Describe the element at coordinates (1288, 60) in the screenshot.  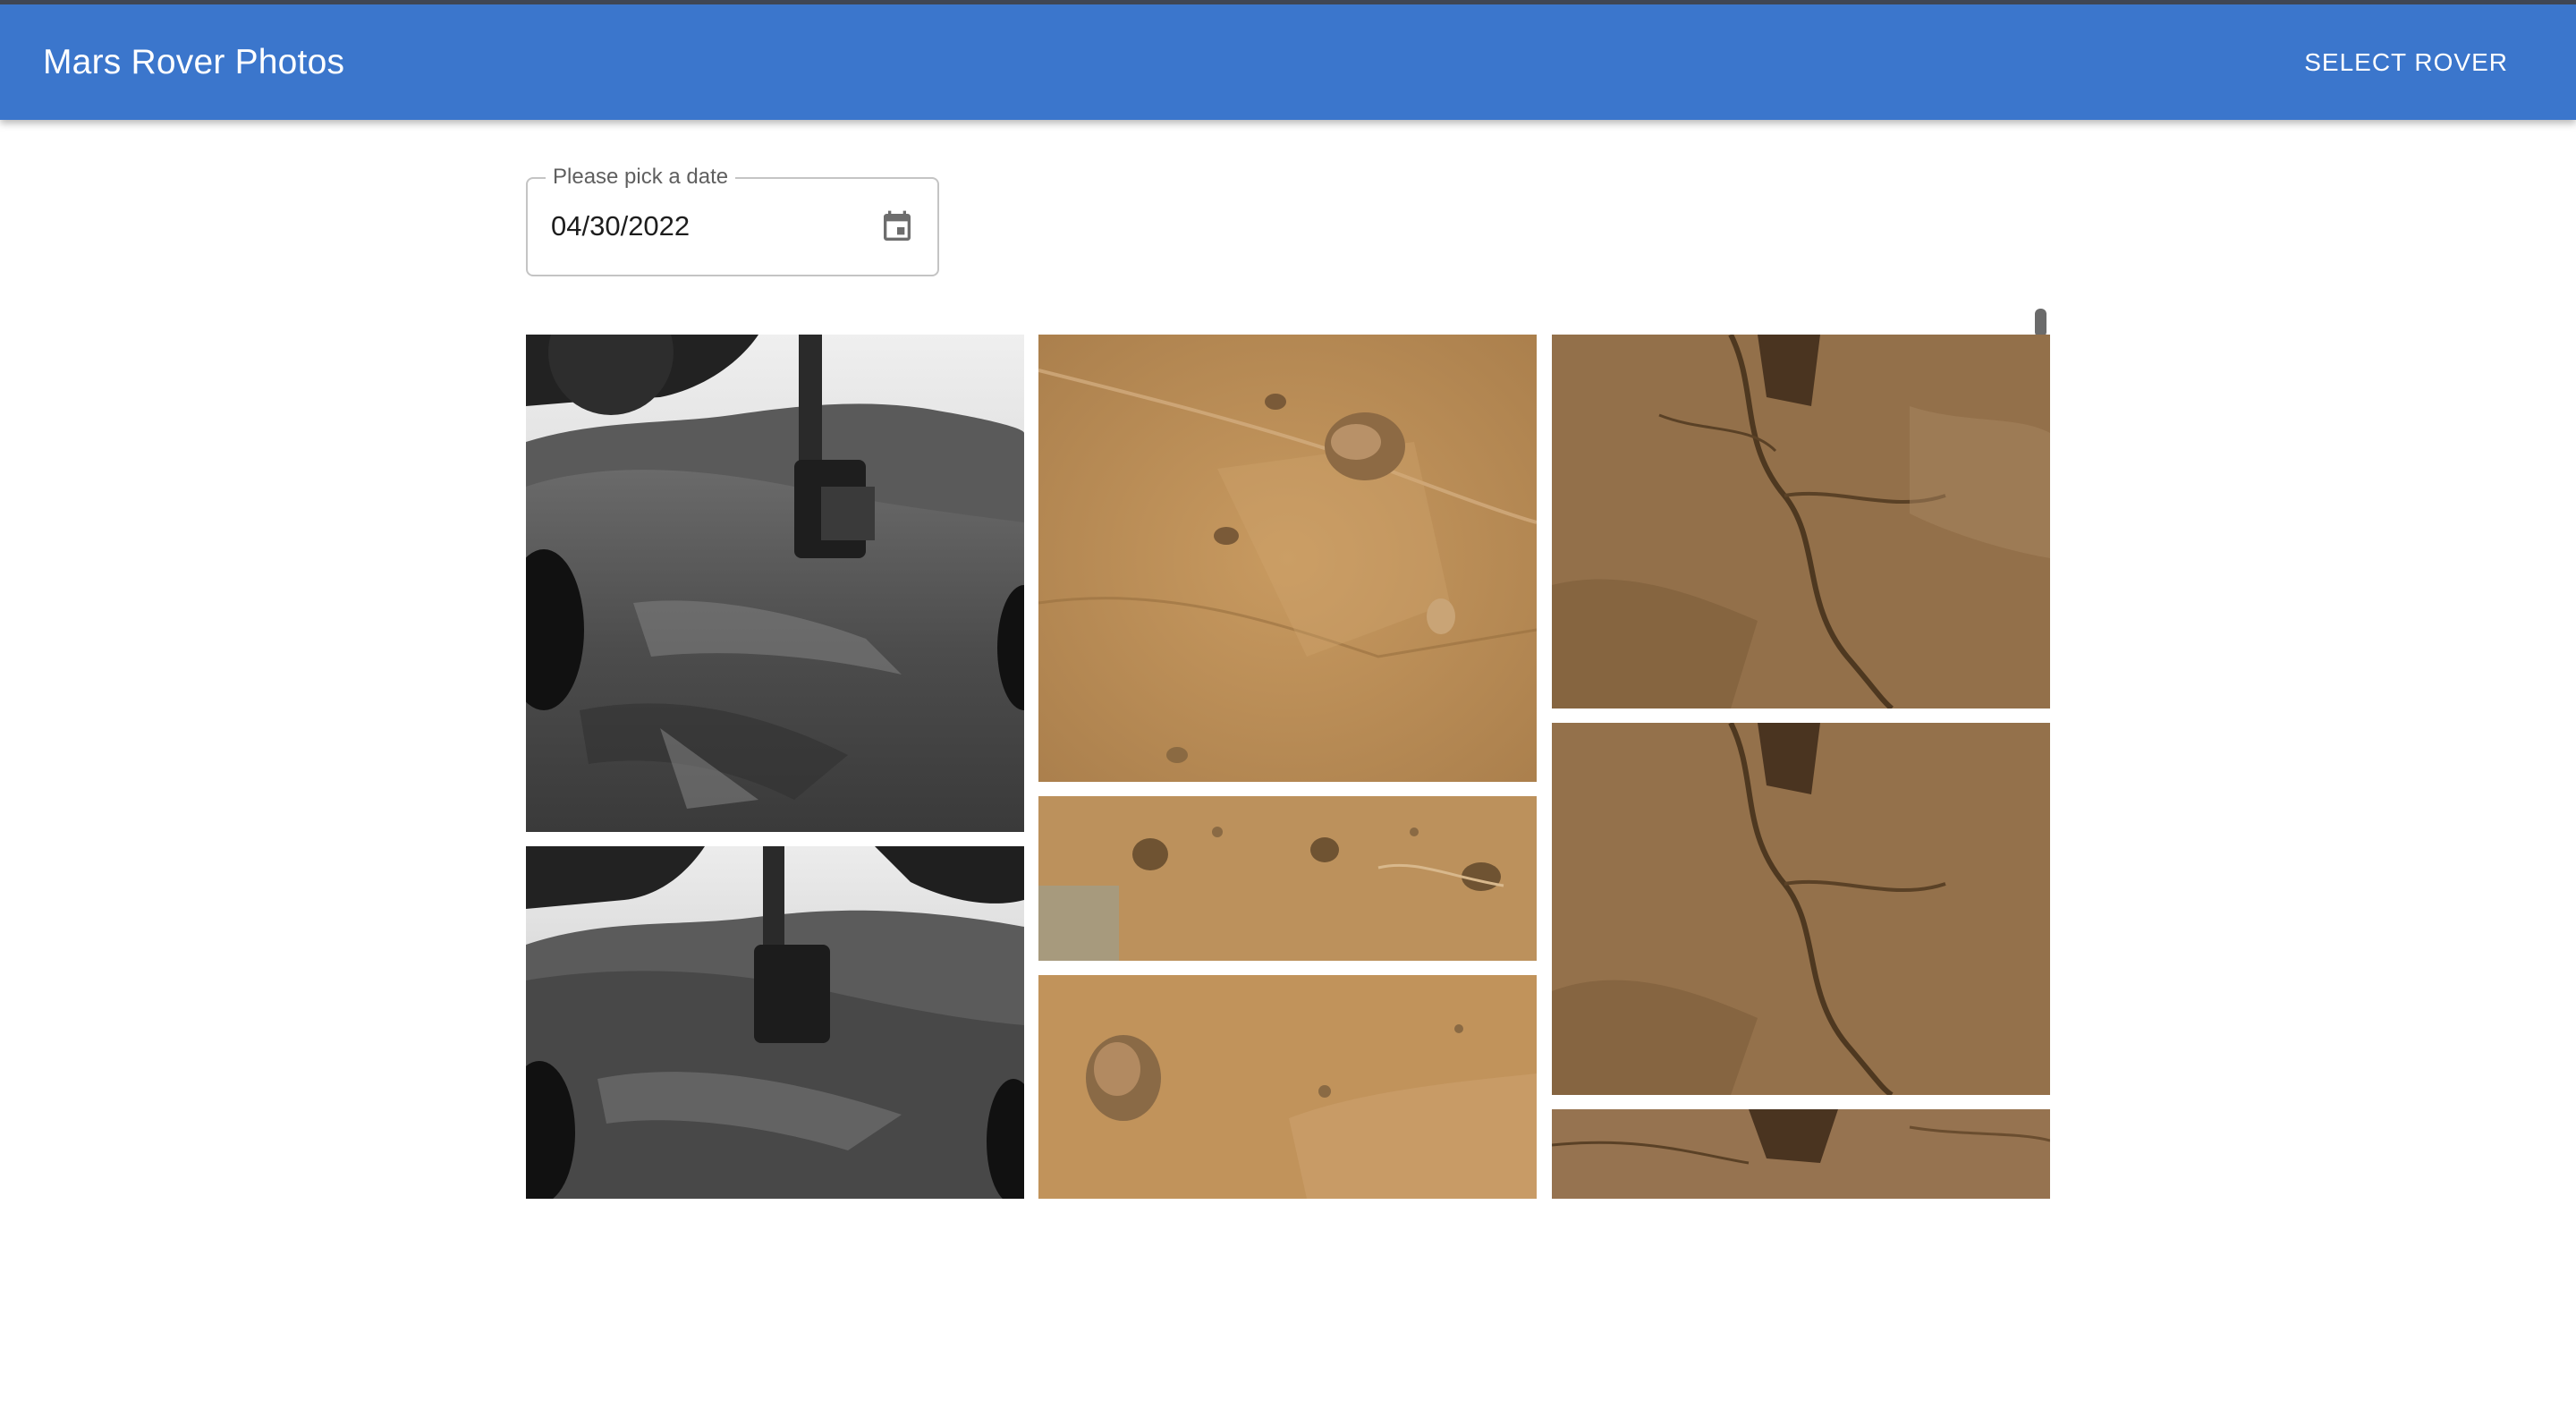
I see `app-bar: Mars Rover Photos SELECT ROVER` at that location.